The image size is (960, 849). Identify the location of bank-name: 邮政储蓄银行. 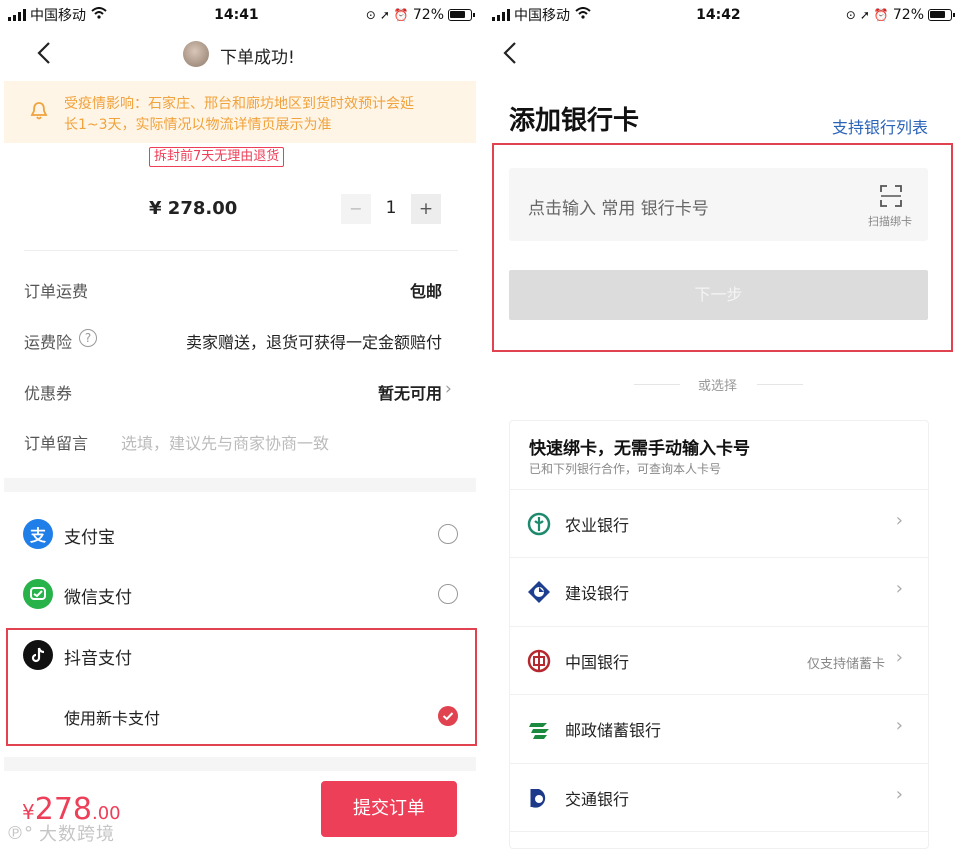
(613, 730).